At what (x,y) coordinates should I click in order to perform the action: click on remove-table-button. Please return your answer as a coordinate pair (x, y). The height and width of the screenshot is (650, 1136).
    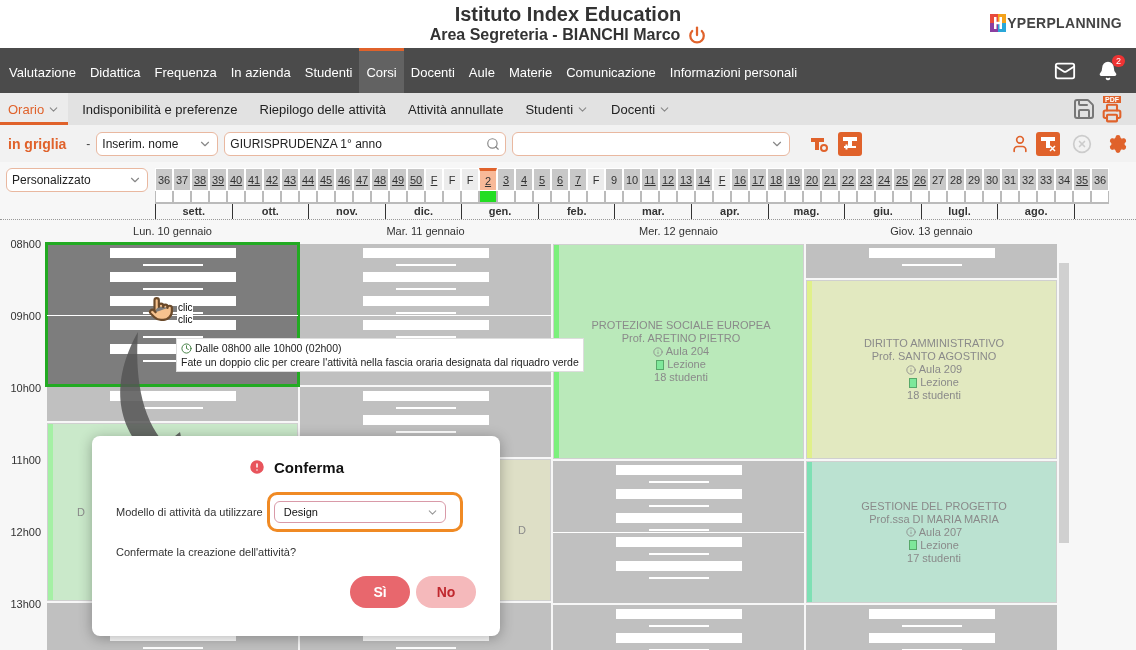
    Looking at the image, I should click on (1048, 143).